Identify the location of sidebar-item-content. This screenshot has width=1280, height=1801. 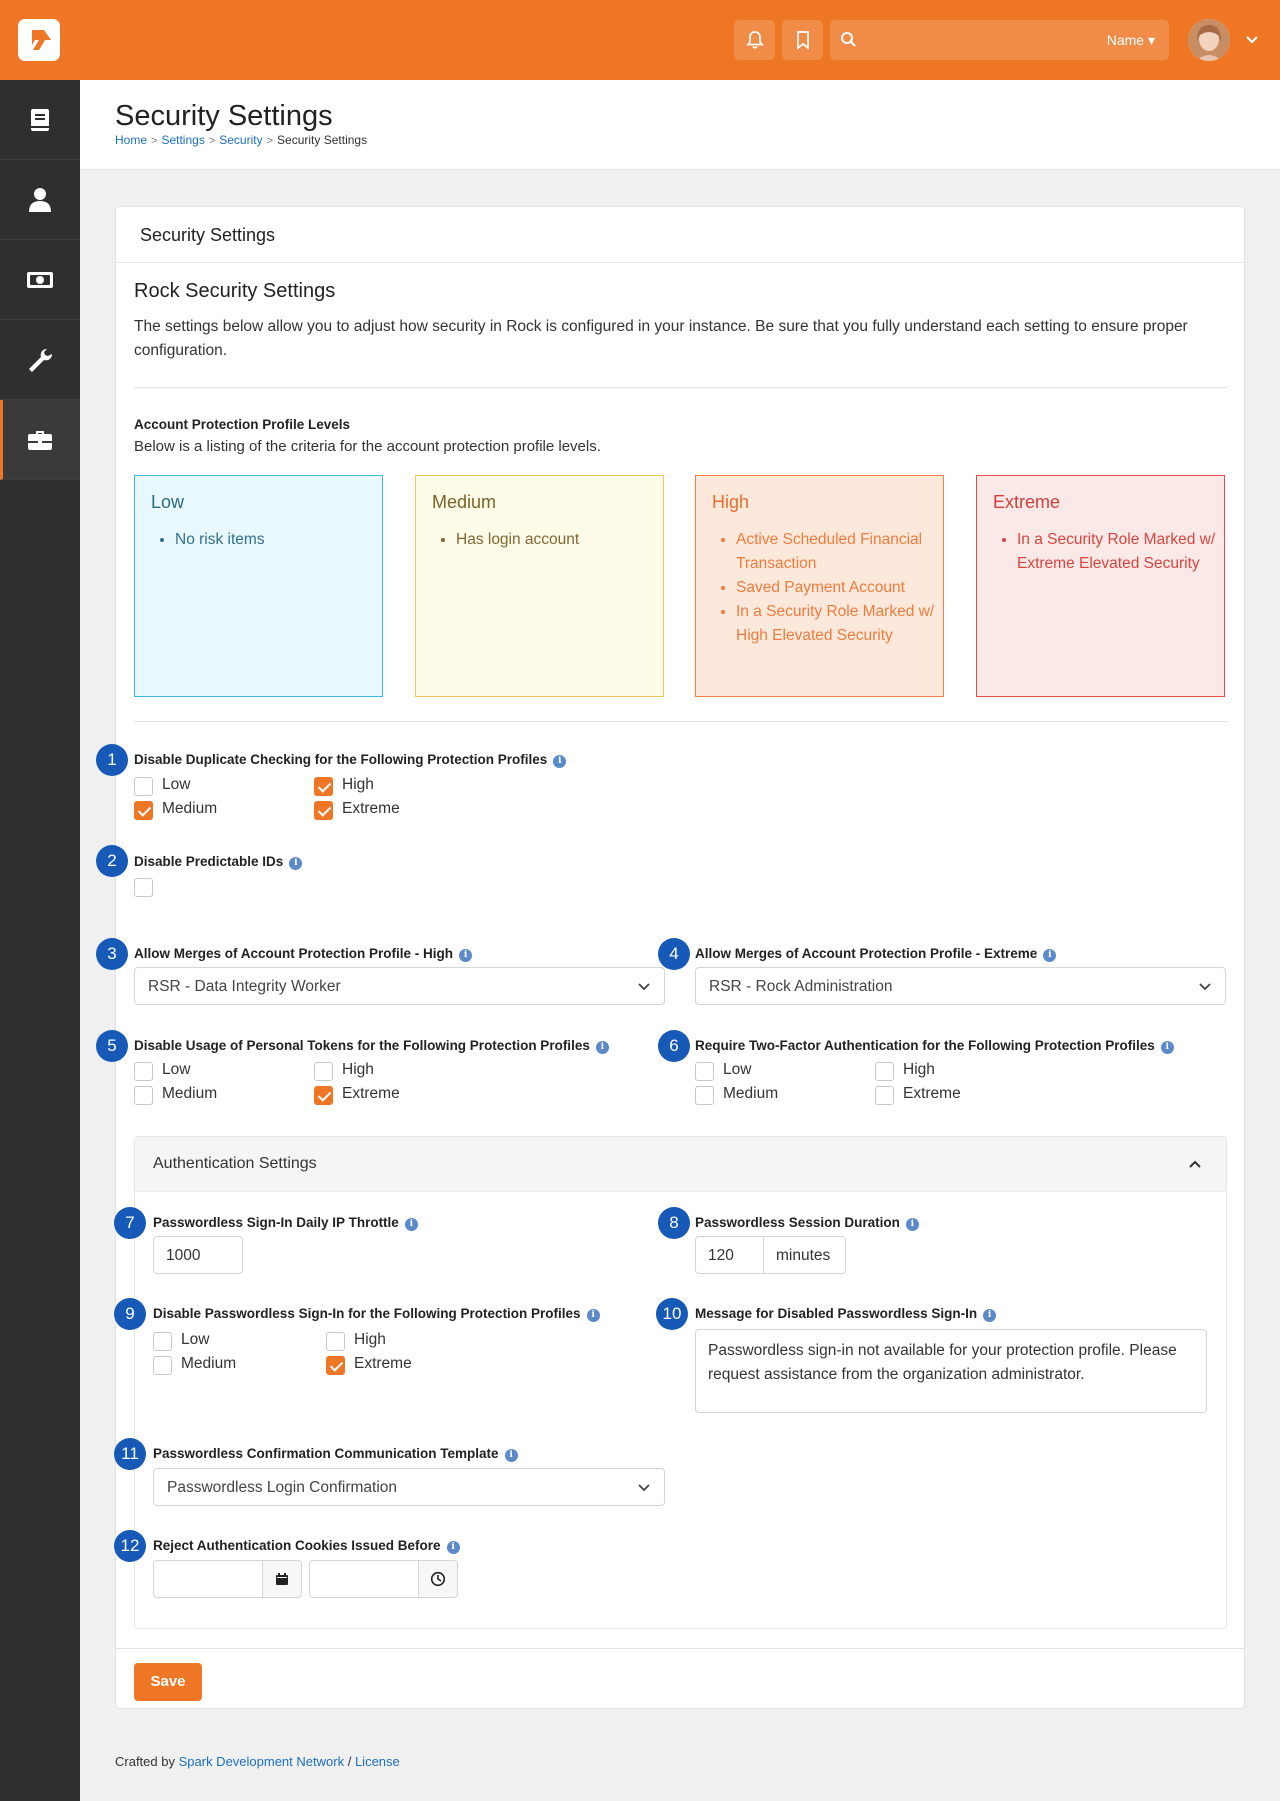
(40, 120).